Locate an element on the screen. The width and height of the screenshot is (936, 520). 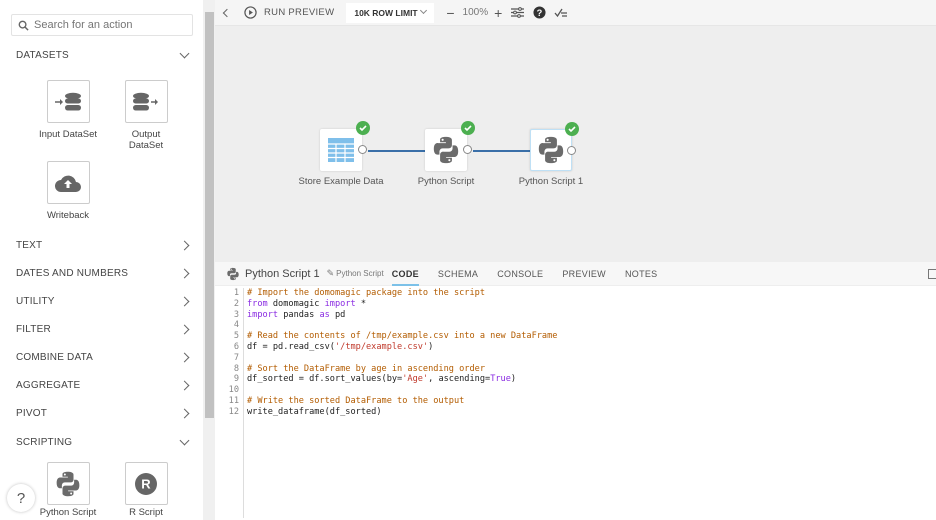
code-line: 10 is located at coordinates (575, 390).